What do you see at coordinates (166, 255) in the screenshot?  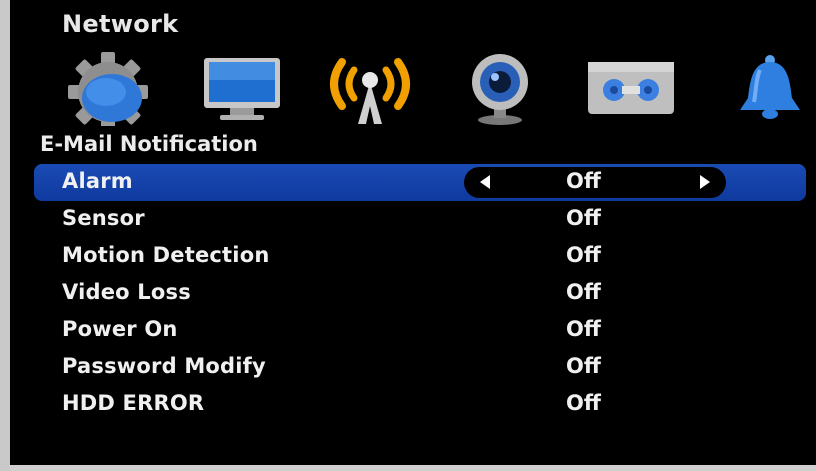 I see `setting-label: Motion Detection` at bounding box center [166, 255].